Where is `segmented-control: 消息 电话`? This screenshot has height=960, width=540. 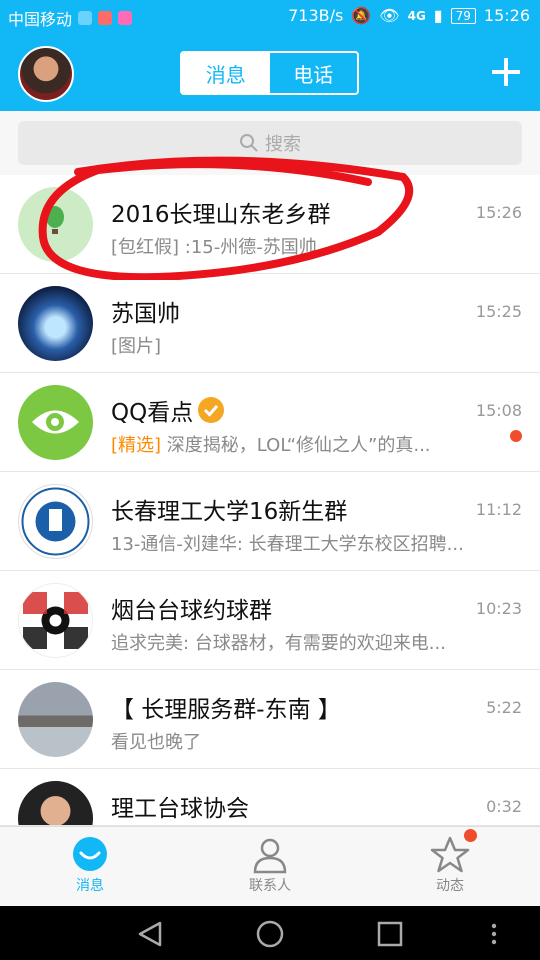 segmented-control: 消息 电话 is located at coordinates (269, 73).